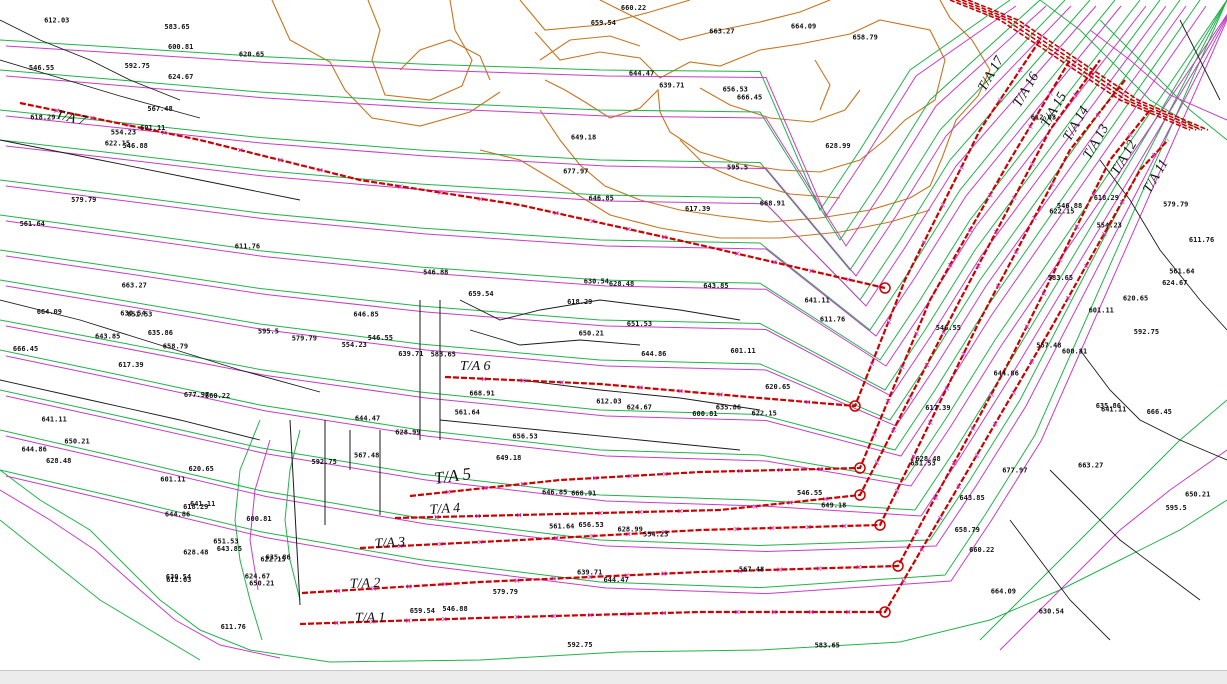  What do you see at coordinates (809, 493) in the screenshot?
I see `elevation-label: 546.55` at bounding box center [809, 493].